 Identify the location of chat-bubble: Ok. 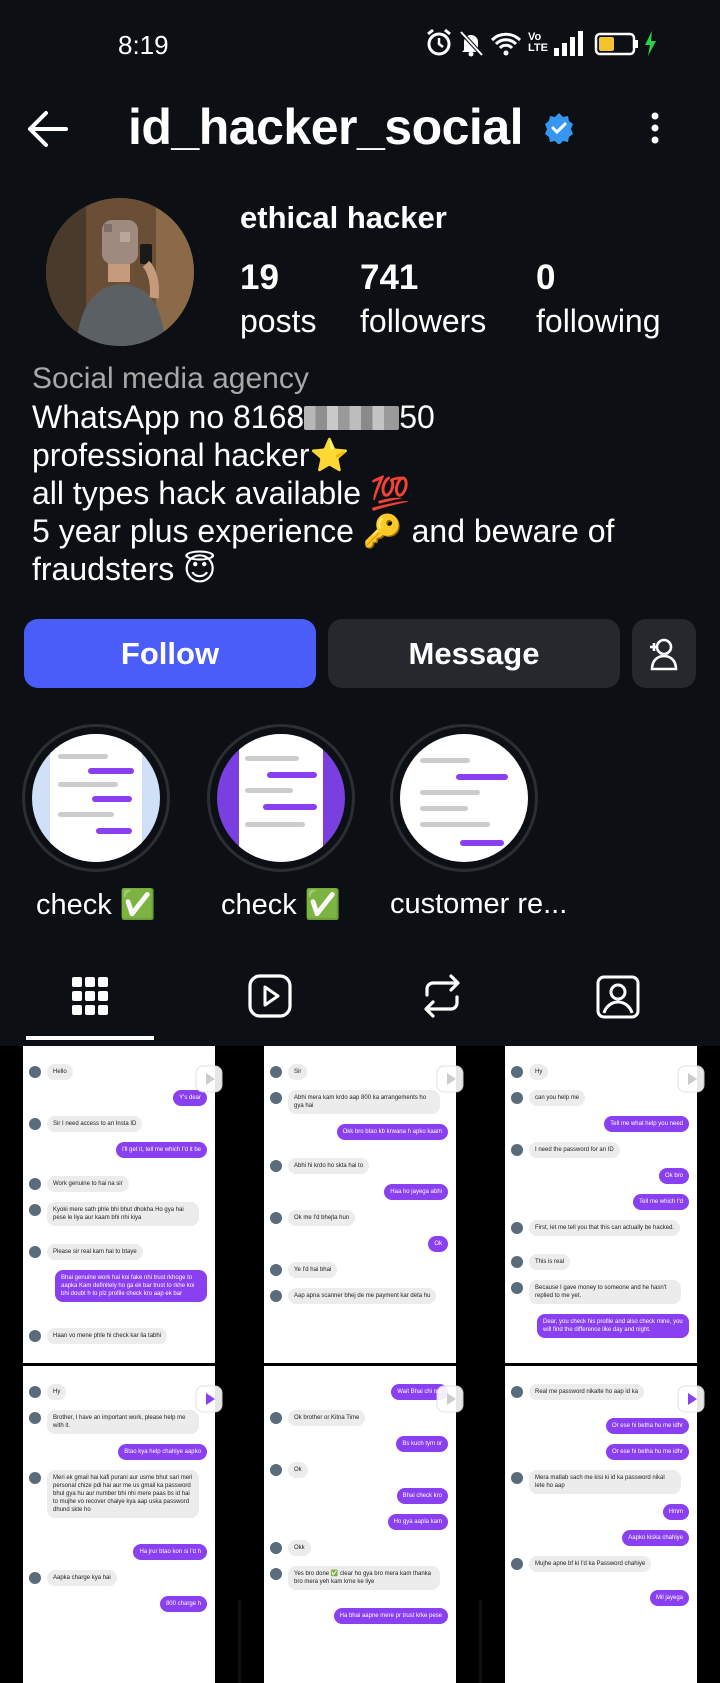
(438, 1244).